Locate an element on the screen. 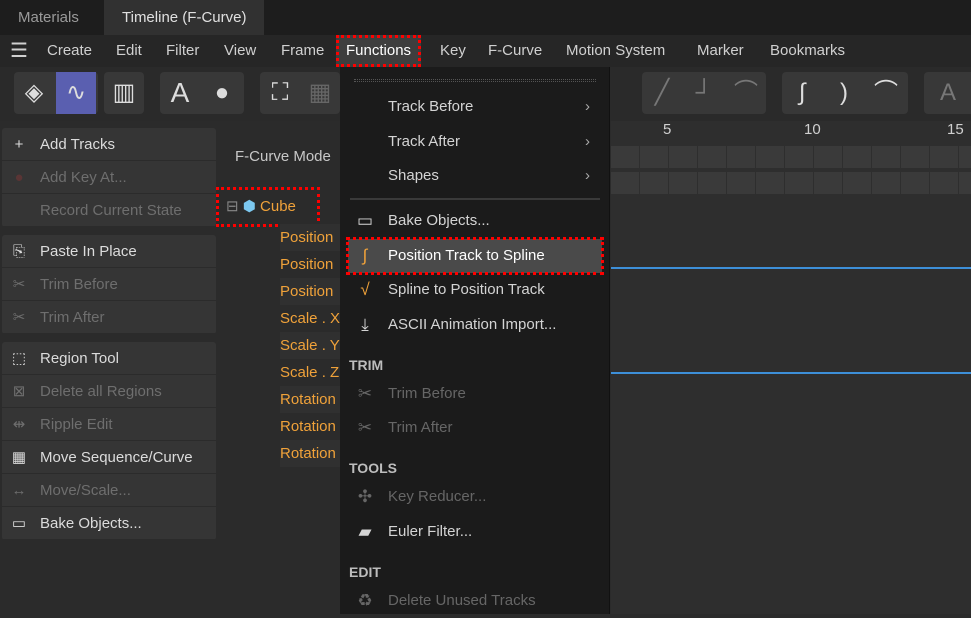 The height and width of the screenshot is (618, 971). track-row: Scale . X is located at coordinates (310, 318).